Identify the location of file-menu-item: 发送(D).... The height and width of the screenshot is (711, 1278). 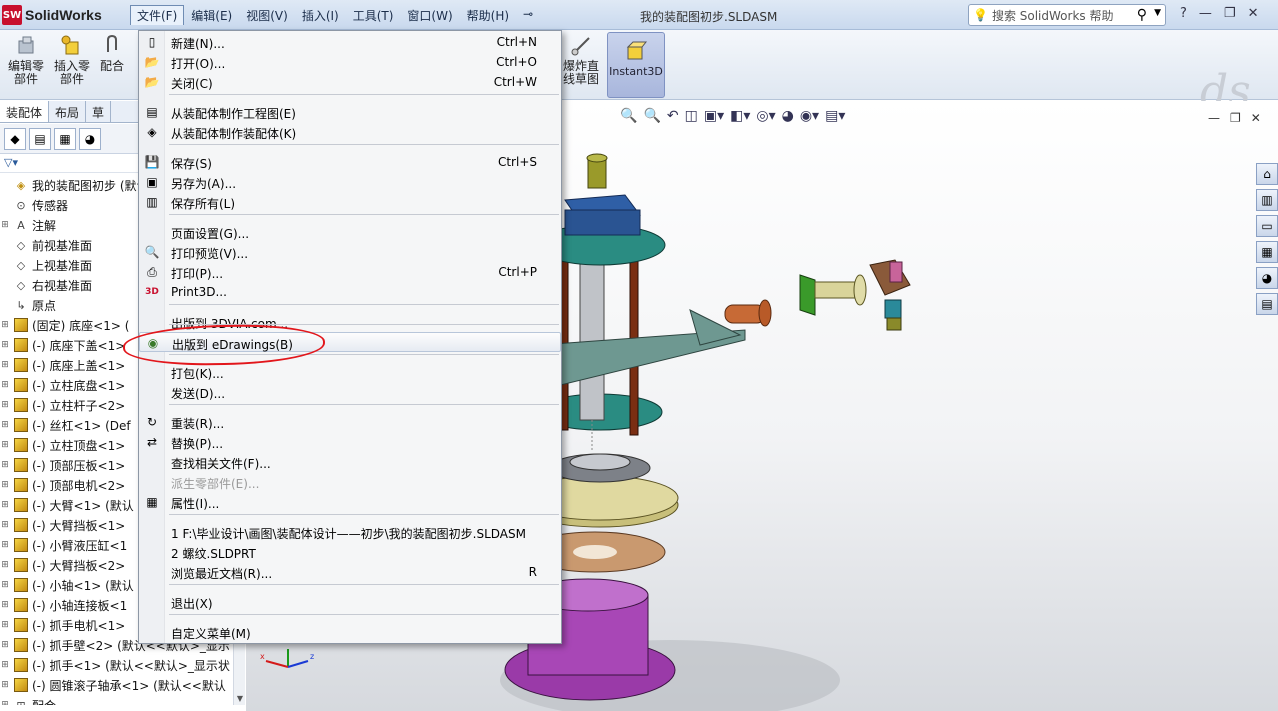
(350, 392).